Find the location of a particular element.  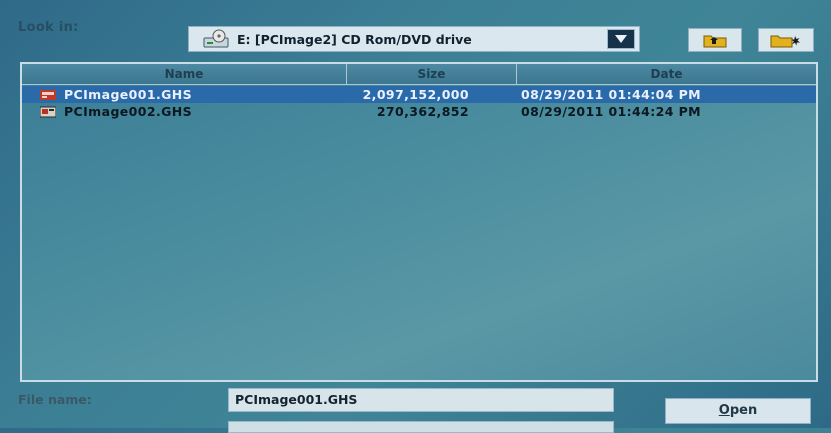

open-button: Open is located at coordinates (738, 411).